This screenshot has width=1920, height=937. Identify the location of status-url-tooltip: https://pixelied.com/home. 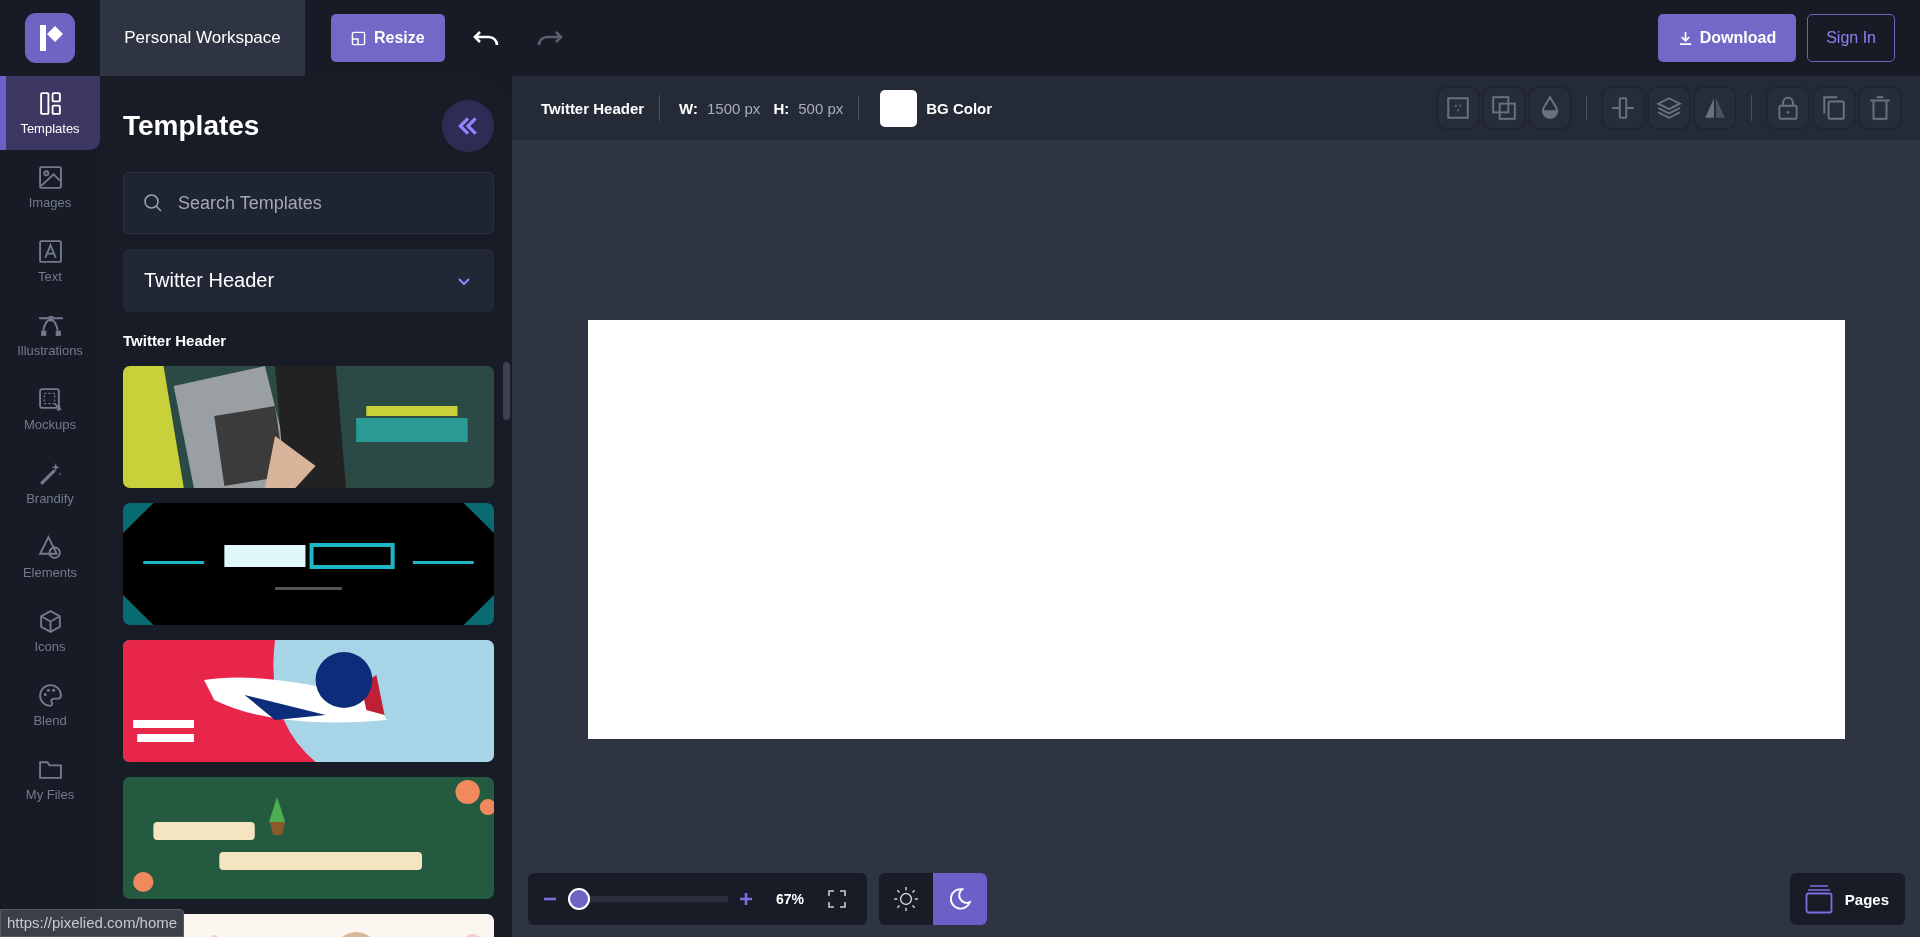
(92, 923).